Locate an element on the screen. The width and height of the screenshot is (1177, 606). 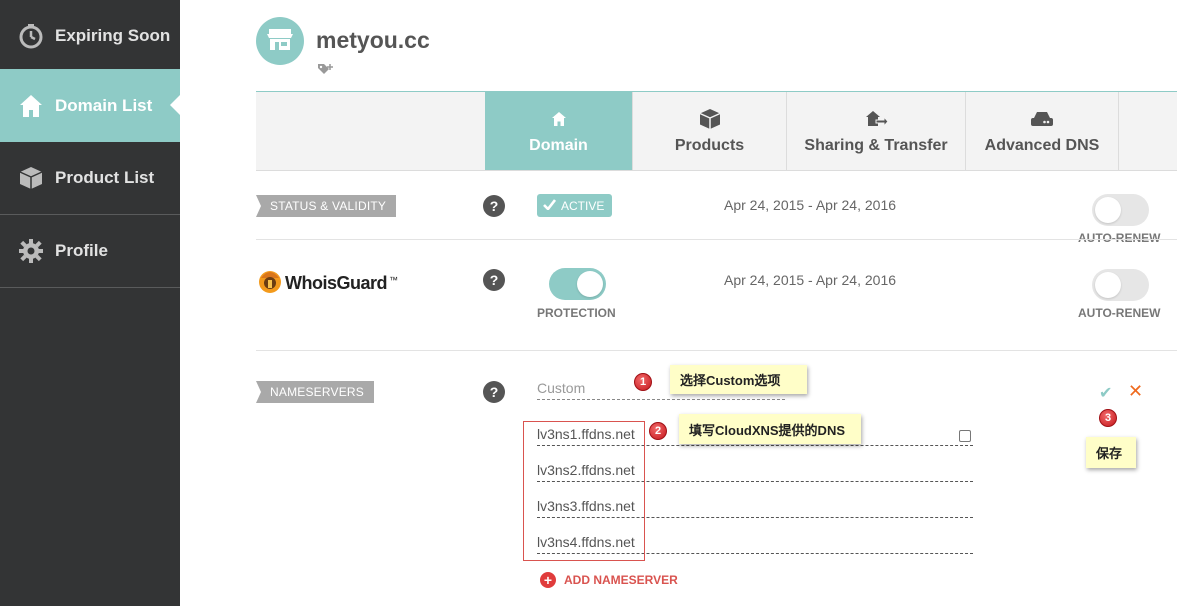
domain-avatar is located at coordinates (280, 41).